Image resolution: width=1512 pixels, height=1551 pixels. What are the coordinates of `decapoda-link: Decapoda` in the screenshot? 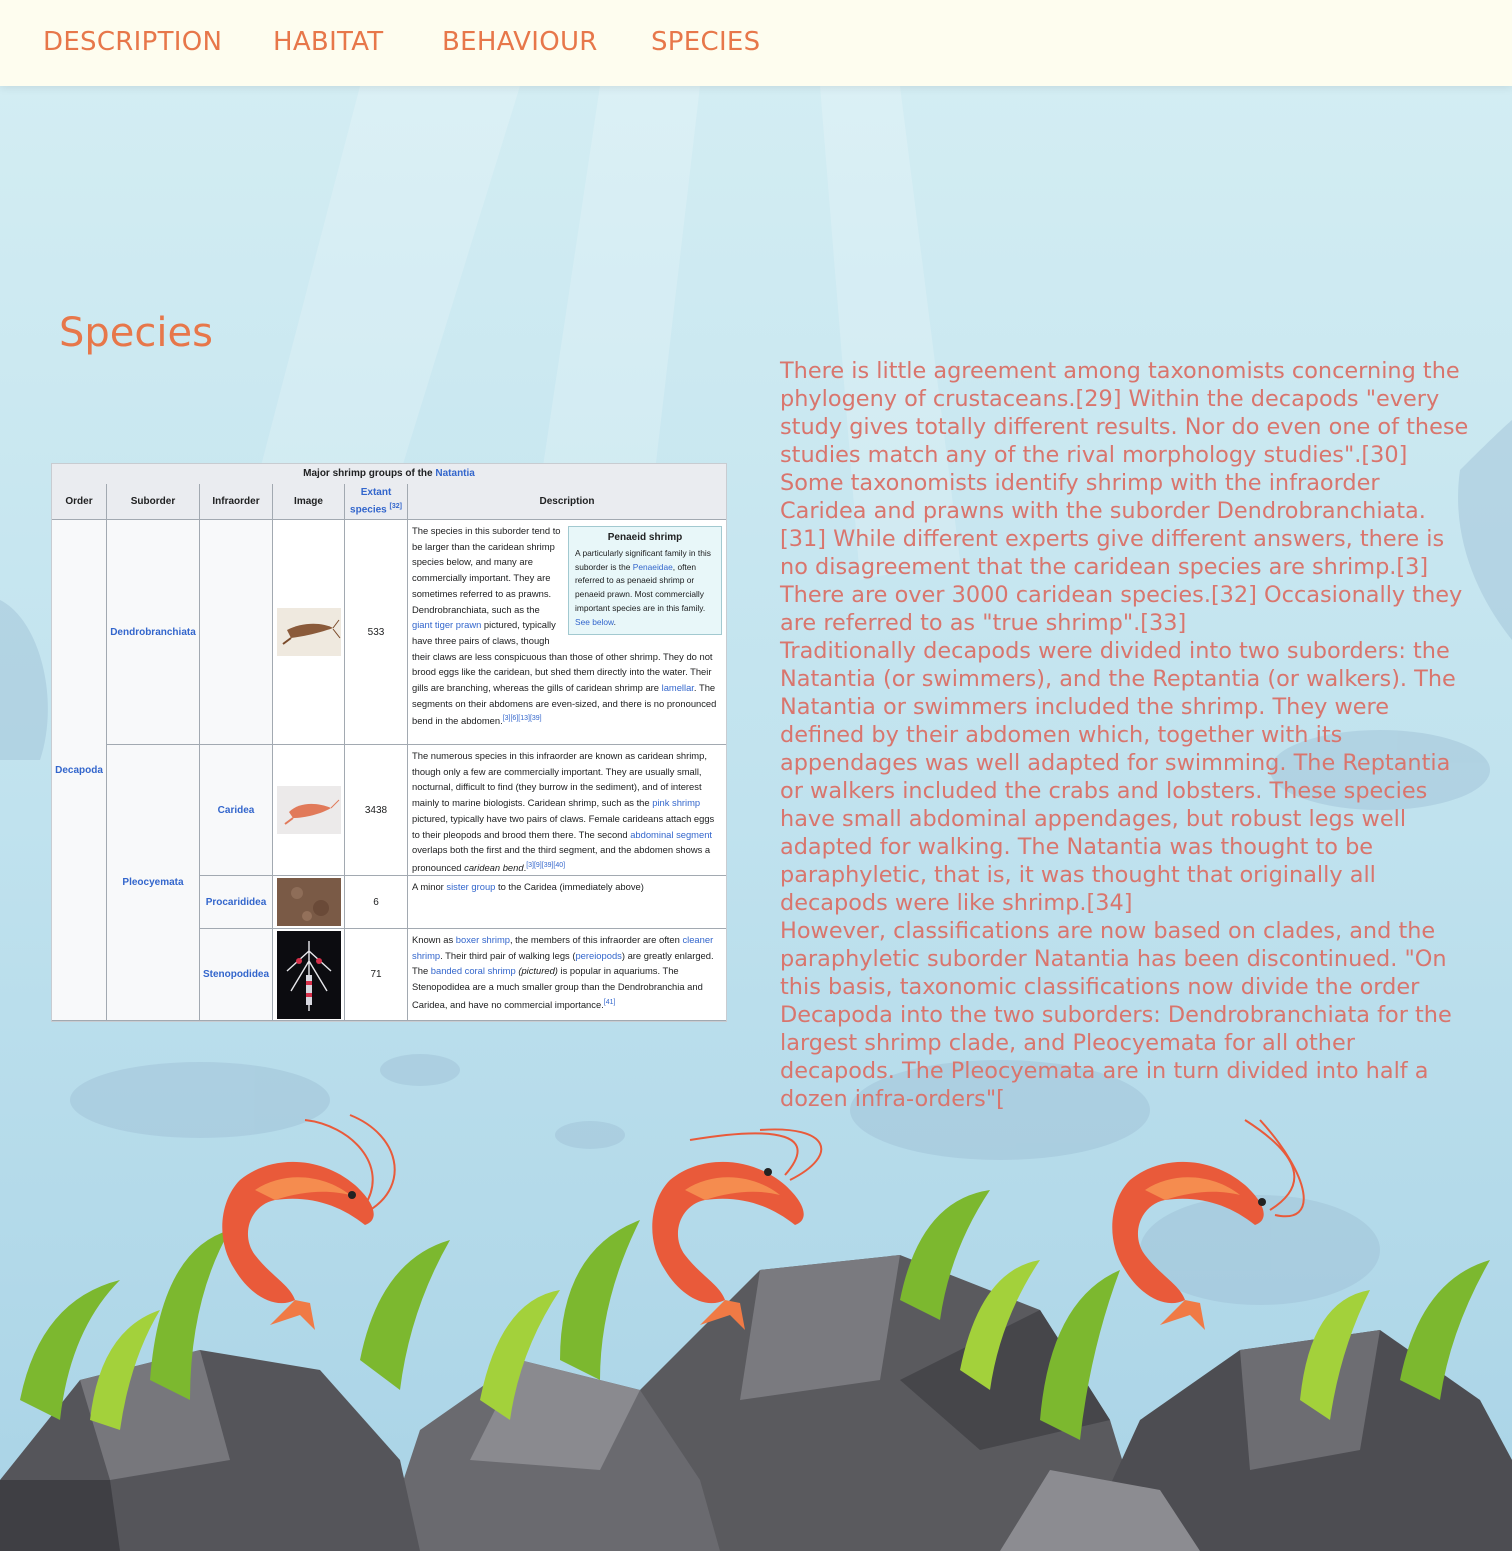 It's located at (79, 770).